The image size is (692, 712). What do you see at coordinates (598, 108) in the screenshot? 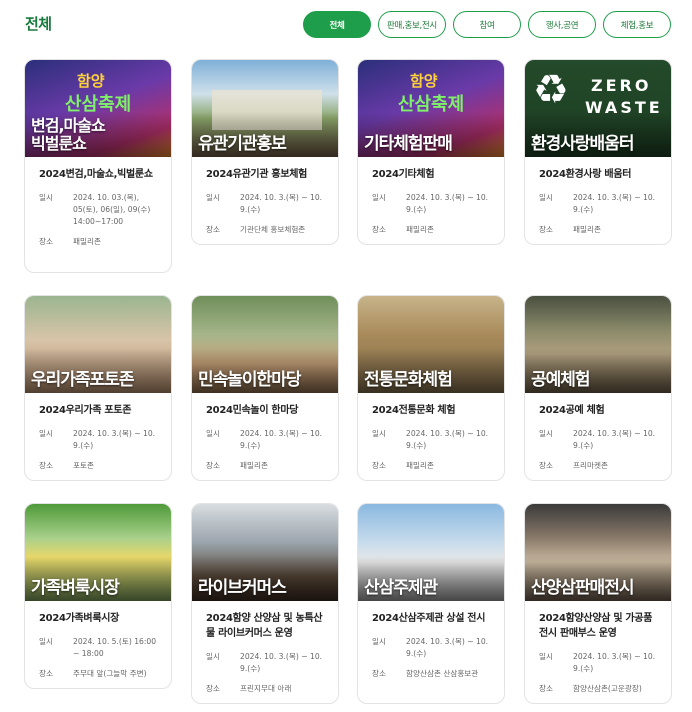
I see `card-thumbnail: ♻ ZERO WASTE 환경사랑배움터` at bounding box center [598, 108].